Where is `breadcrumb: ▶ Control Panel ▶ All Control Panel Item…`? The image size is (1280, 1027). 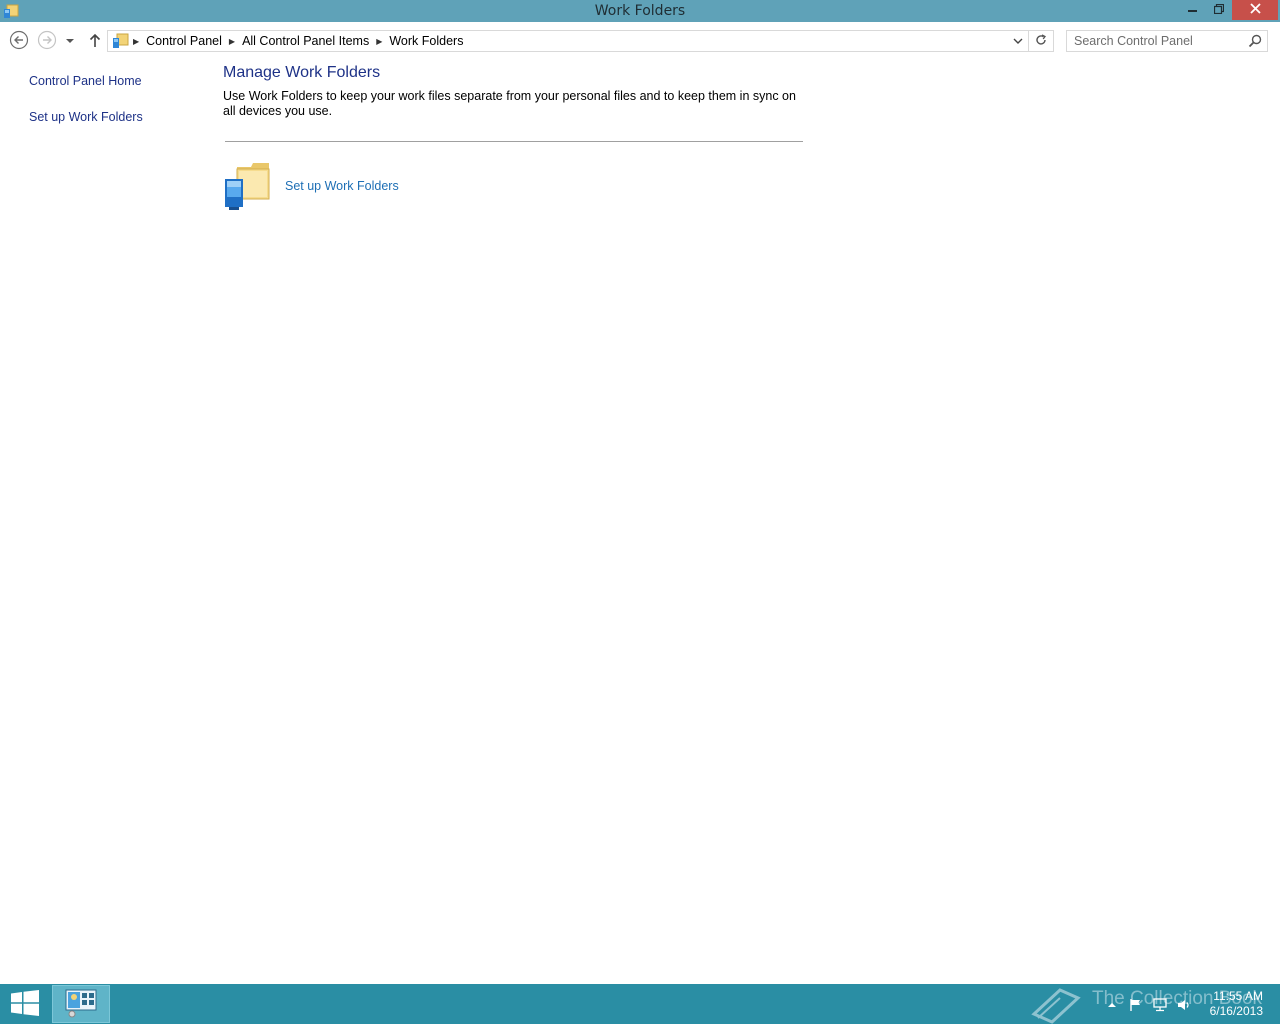
breadcrumb: ▶ Control Panel ▶ All Control Panel Item… is located at coordinates (289, 41).